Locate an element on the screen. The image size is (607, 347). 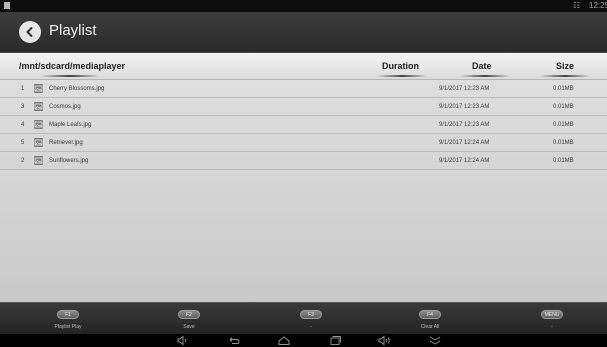
list-item: 3 Cosmos.jpg 9/1/2017 12:23 AM 0.01MB is located at coordinates (303, 107).